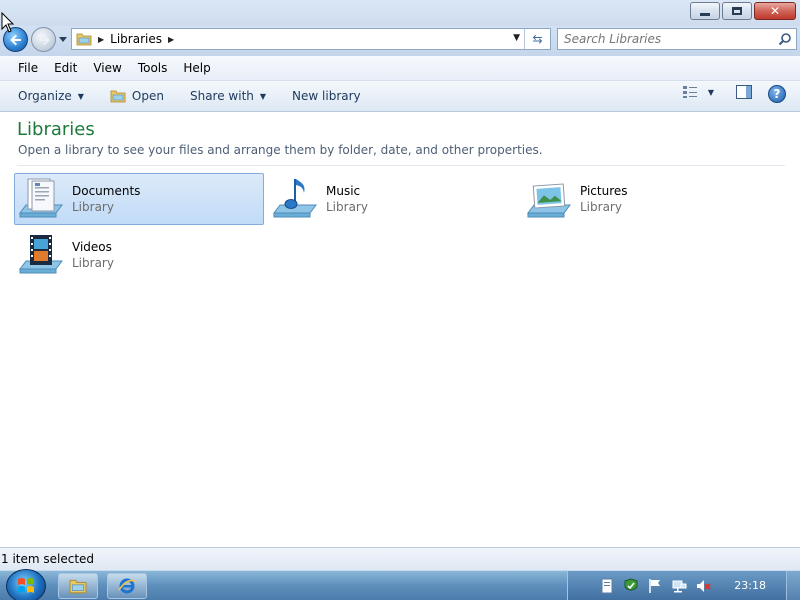 The image size is (800, 600). Describe the element at coordinates (705, 11) in the screenshot. I see `minimize-button` at that location.